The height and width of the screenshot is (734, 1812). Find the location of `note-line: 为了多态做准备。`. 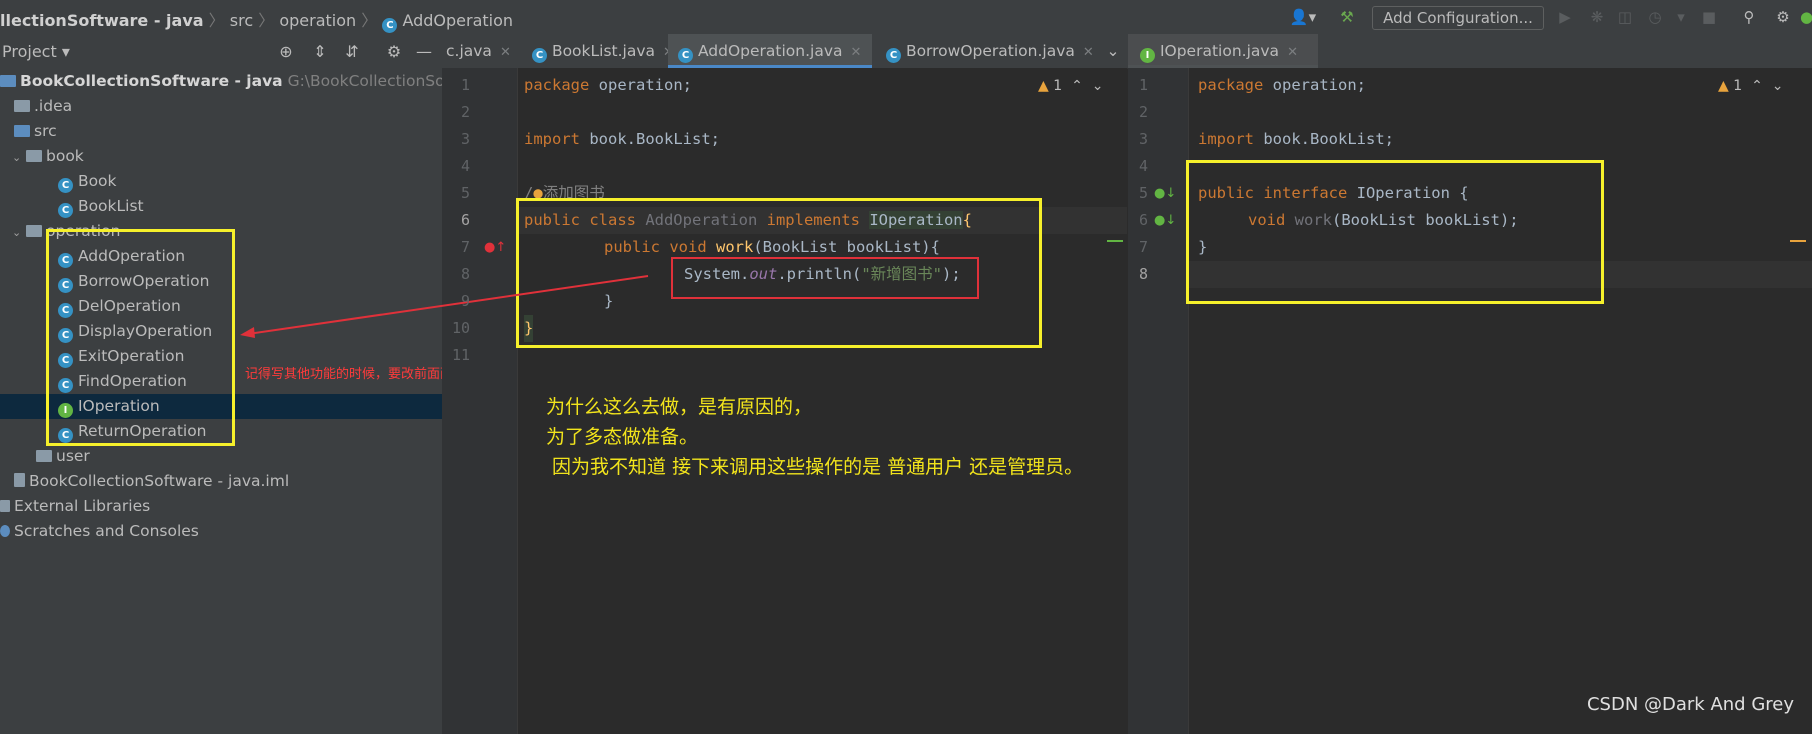

note-line: 为了多态做准备。 is located at coordinates (622, 437).